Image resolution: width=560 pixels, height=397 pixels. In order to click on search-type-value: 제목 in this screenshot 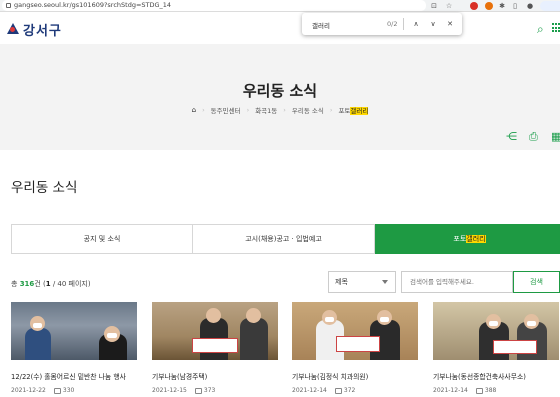, I will do `click(341, 282)`.